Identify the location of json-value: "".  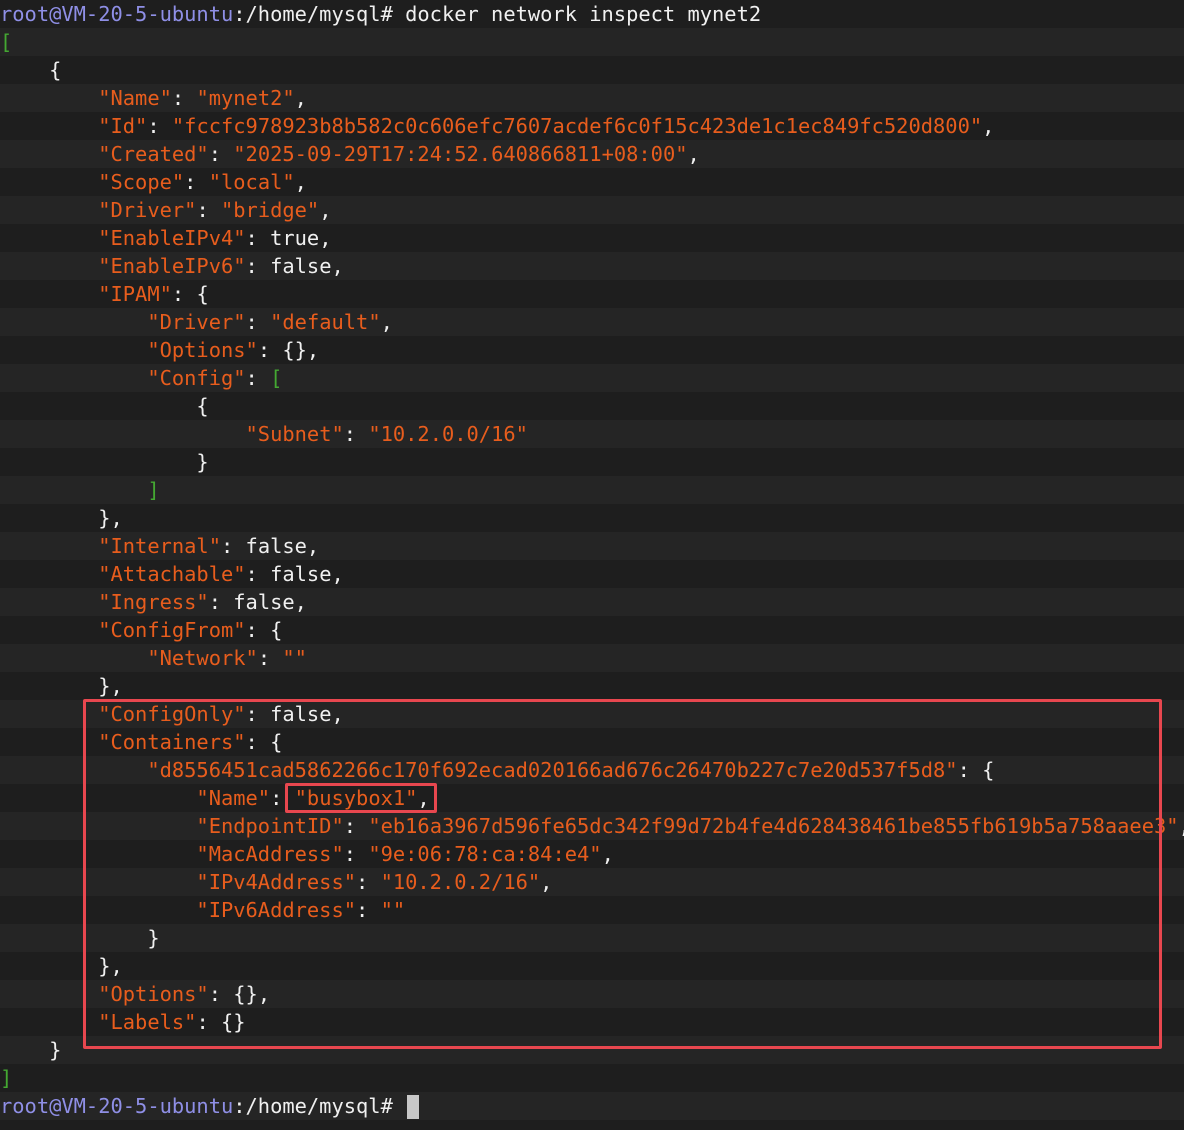
(393, 910).